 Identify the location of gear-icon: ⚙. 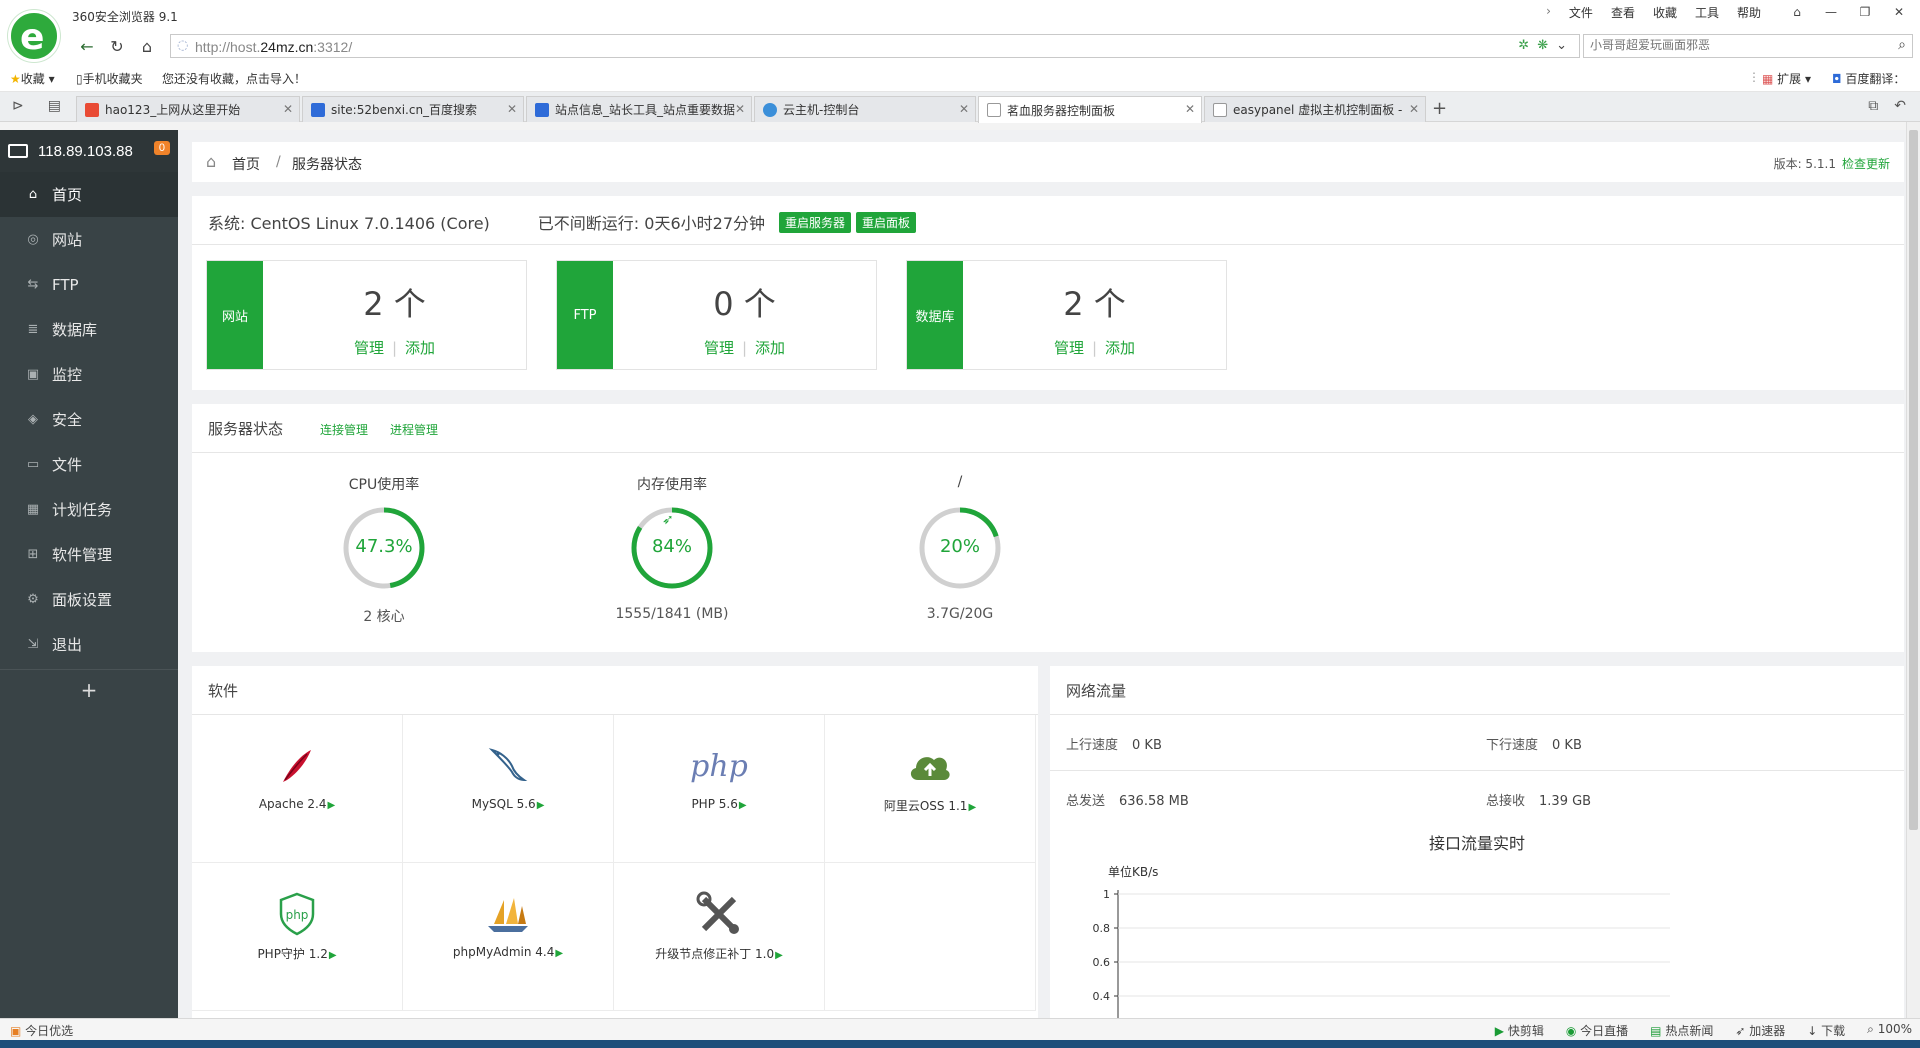
(33, 599).